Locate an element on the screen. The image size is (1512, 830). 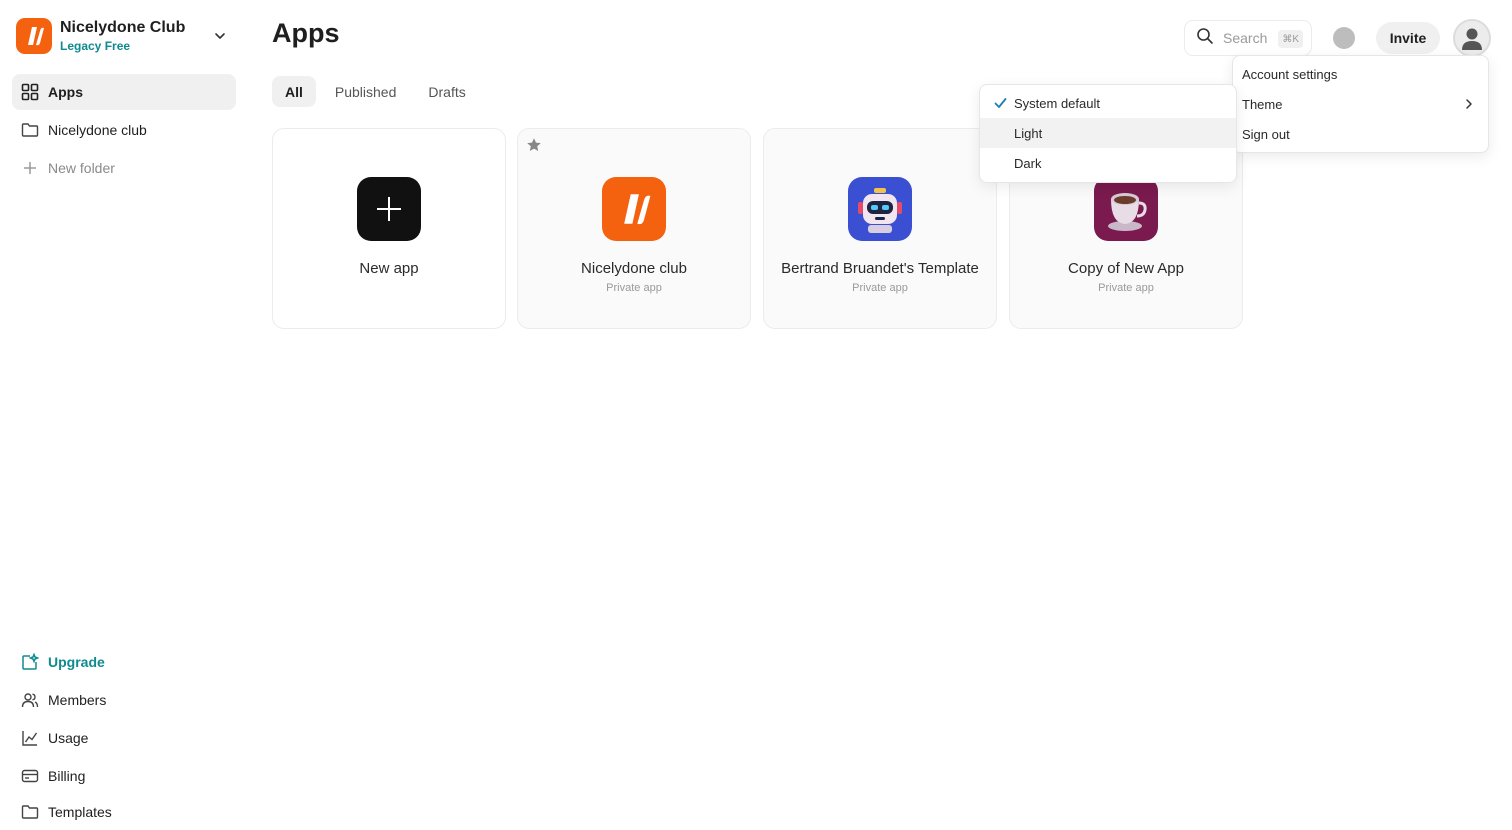
menu-item-label: Theme is located at coordinates (1262, 104).